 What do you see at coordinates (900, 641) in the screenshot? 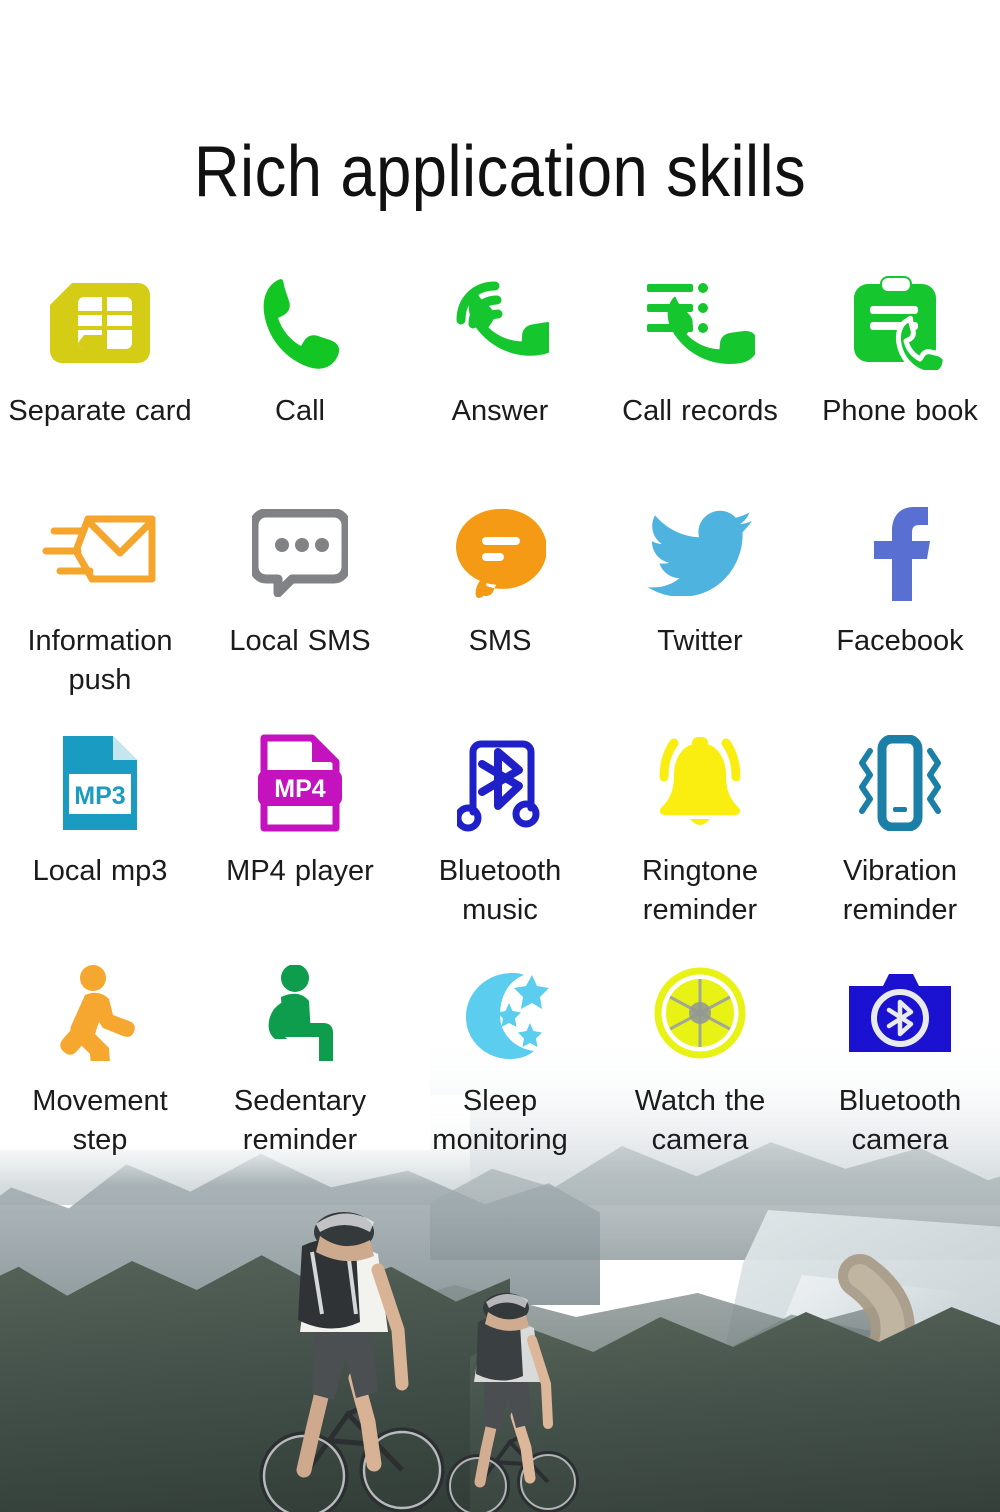
I see `feature-label: Facebook` at bounding box center [900, 641].